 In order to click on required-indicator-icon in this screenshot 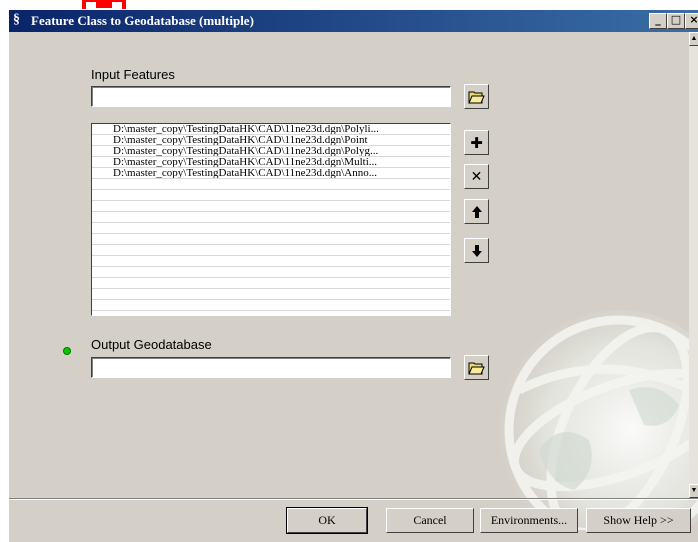, I will do `click(67, 351)`.